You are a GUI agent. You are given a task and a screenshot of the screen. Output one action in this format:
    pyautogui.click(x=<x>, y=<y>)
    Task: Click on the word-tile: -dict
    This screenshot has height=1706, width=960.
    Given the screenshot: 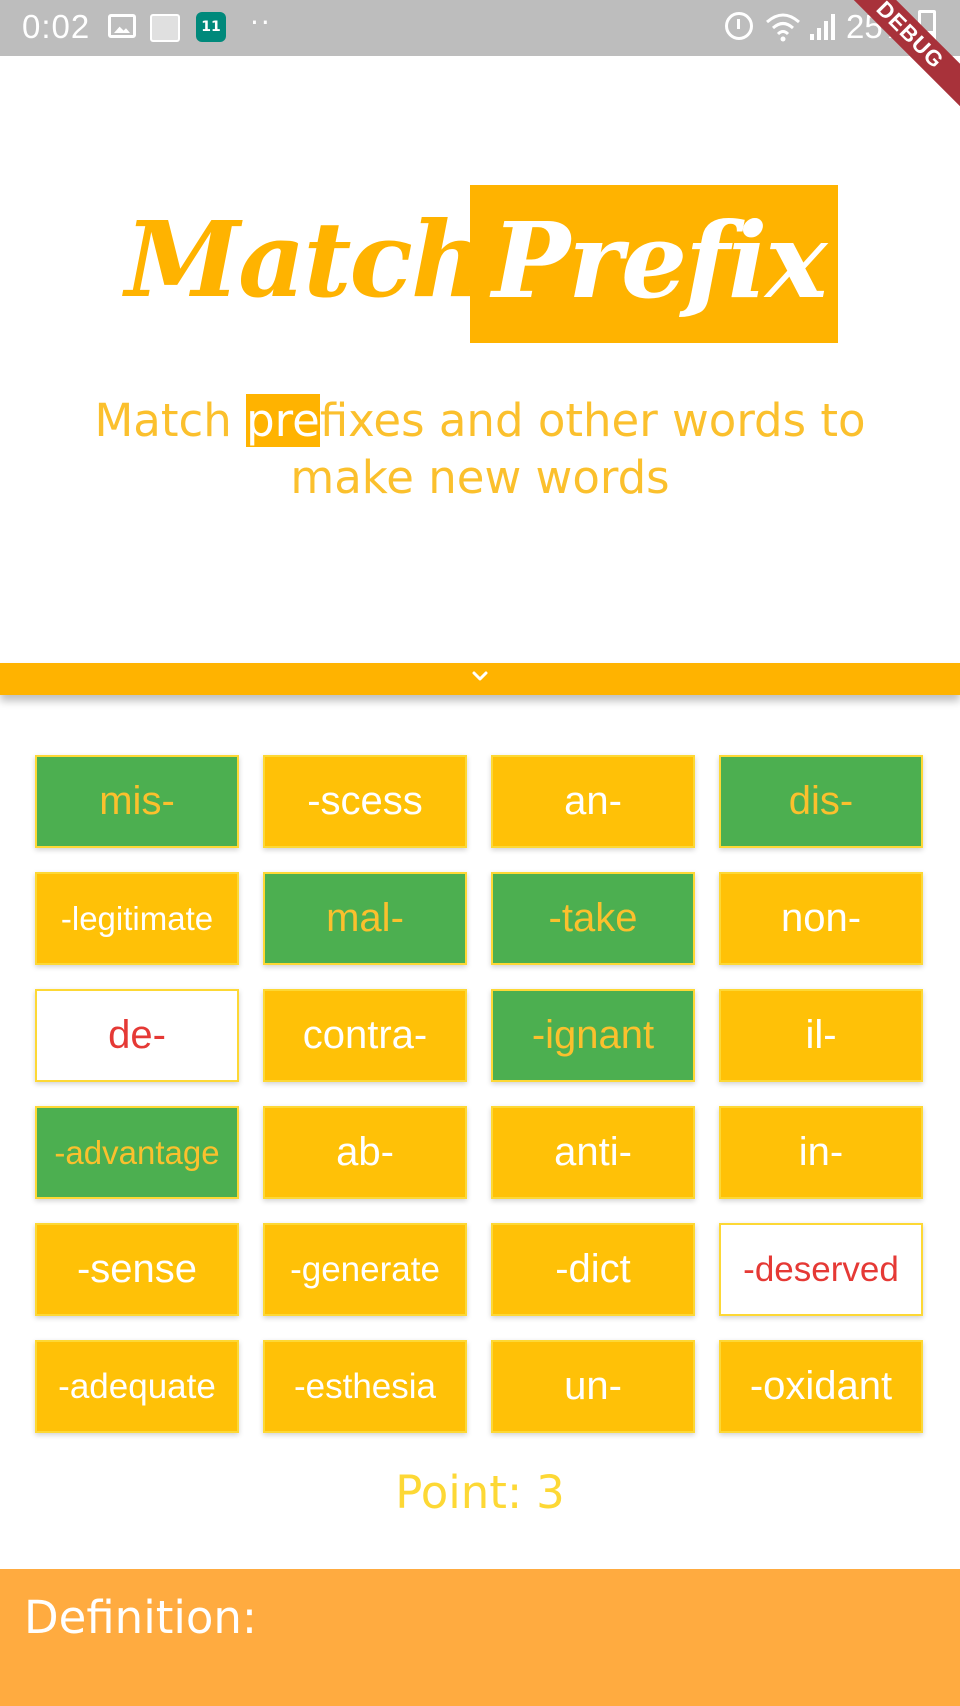 What is the action you would take?
    pyautogui.click(x=593, y=1269)
    